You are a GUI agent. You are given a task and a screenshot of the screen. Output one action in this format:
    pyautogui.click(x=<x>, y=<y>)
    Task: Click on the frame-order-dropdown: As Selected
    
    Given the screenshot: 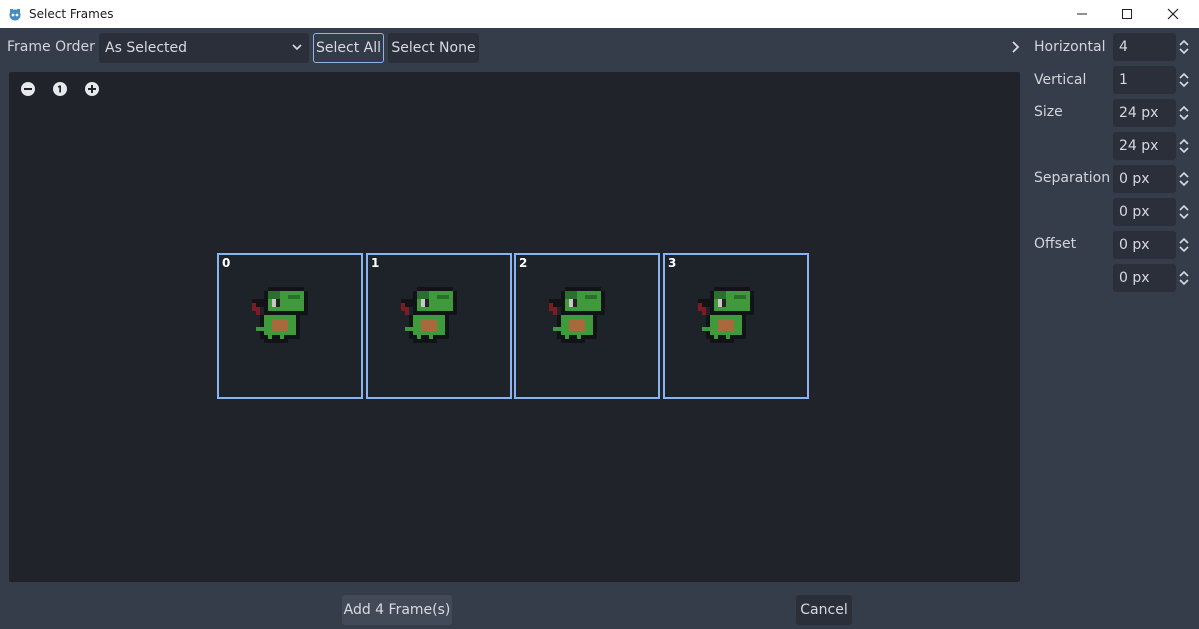 What is the action you would take?
    pyautogui.click(x=204, y=48)
    